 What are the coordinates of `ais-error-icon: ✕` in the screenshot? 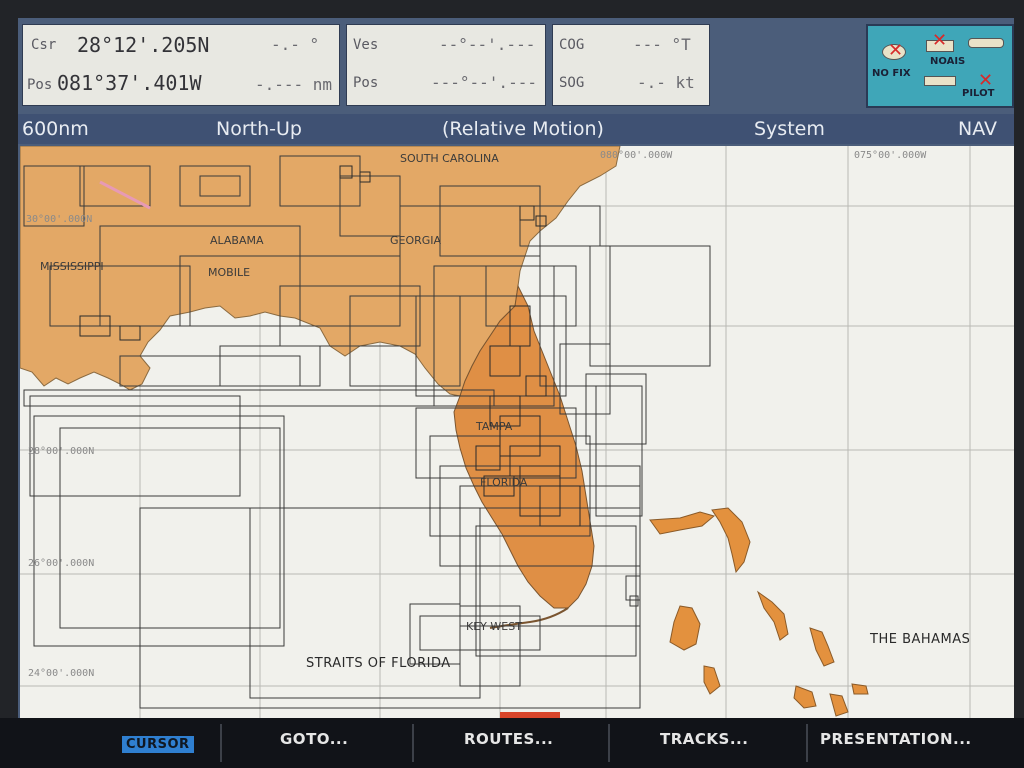 It's located at (940, 40).